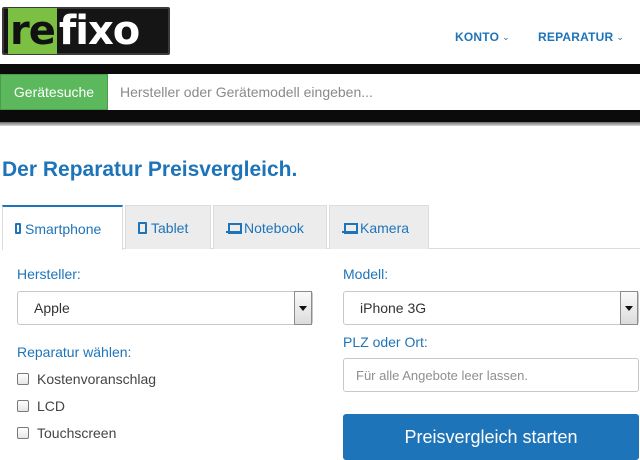 The height and width of the screenshot is (460, 640). I want to click on location-input, so click(491, 375).